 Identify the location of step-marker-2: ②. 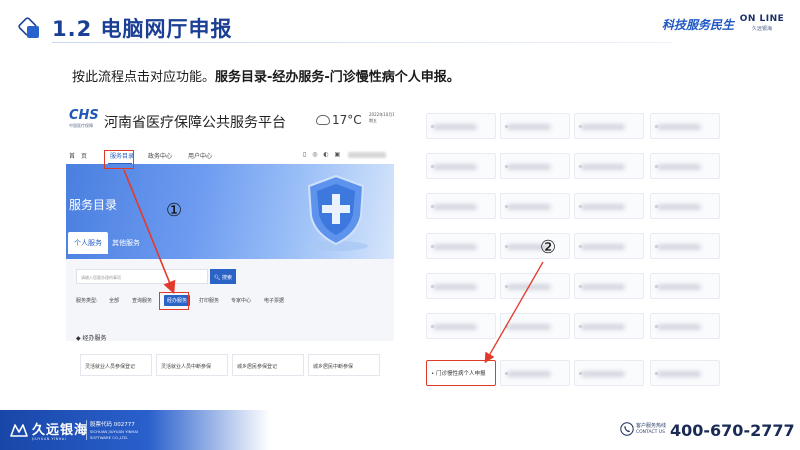
(548, 247).